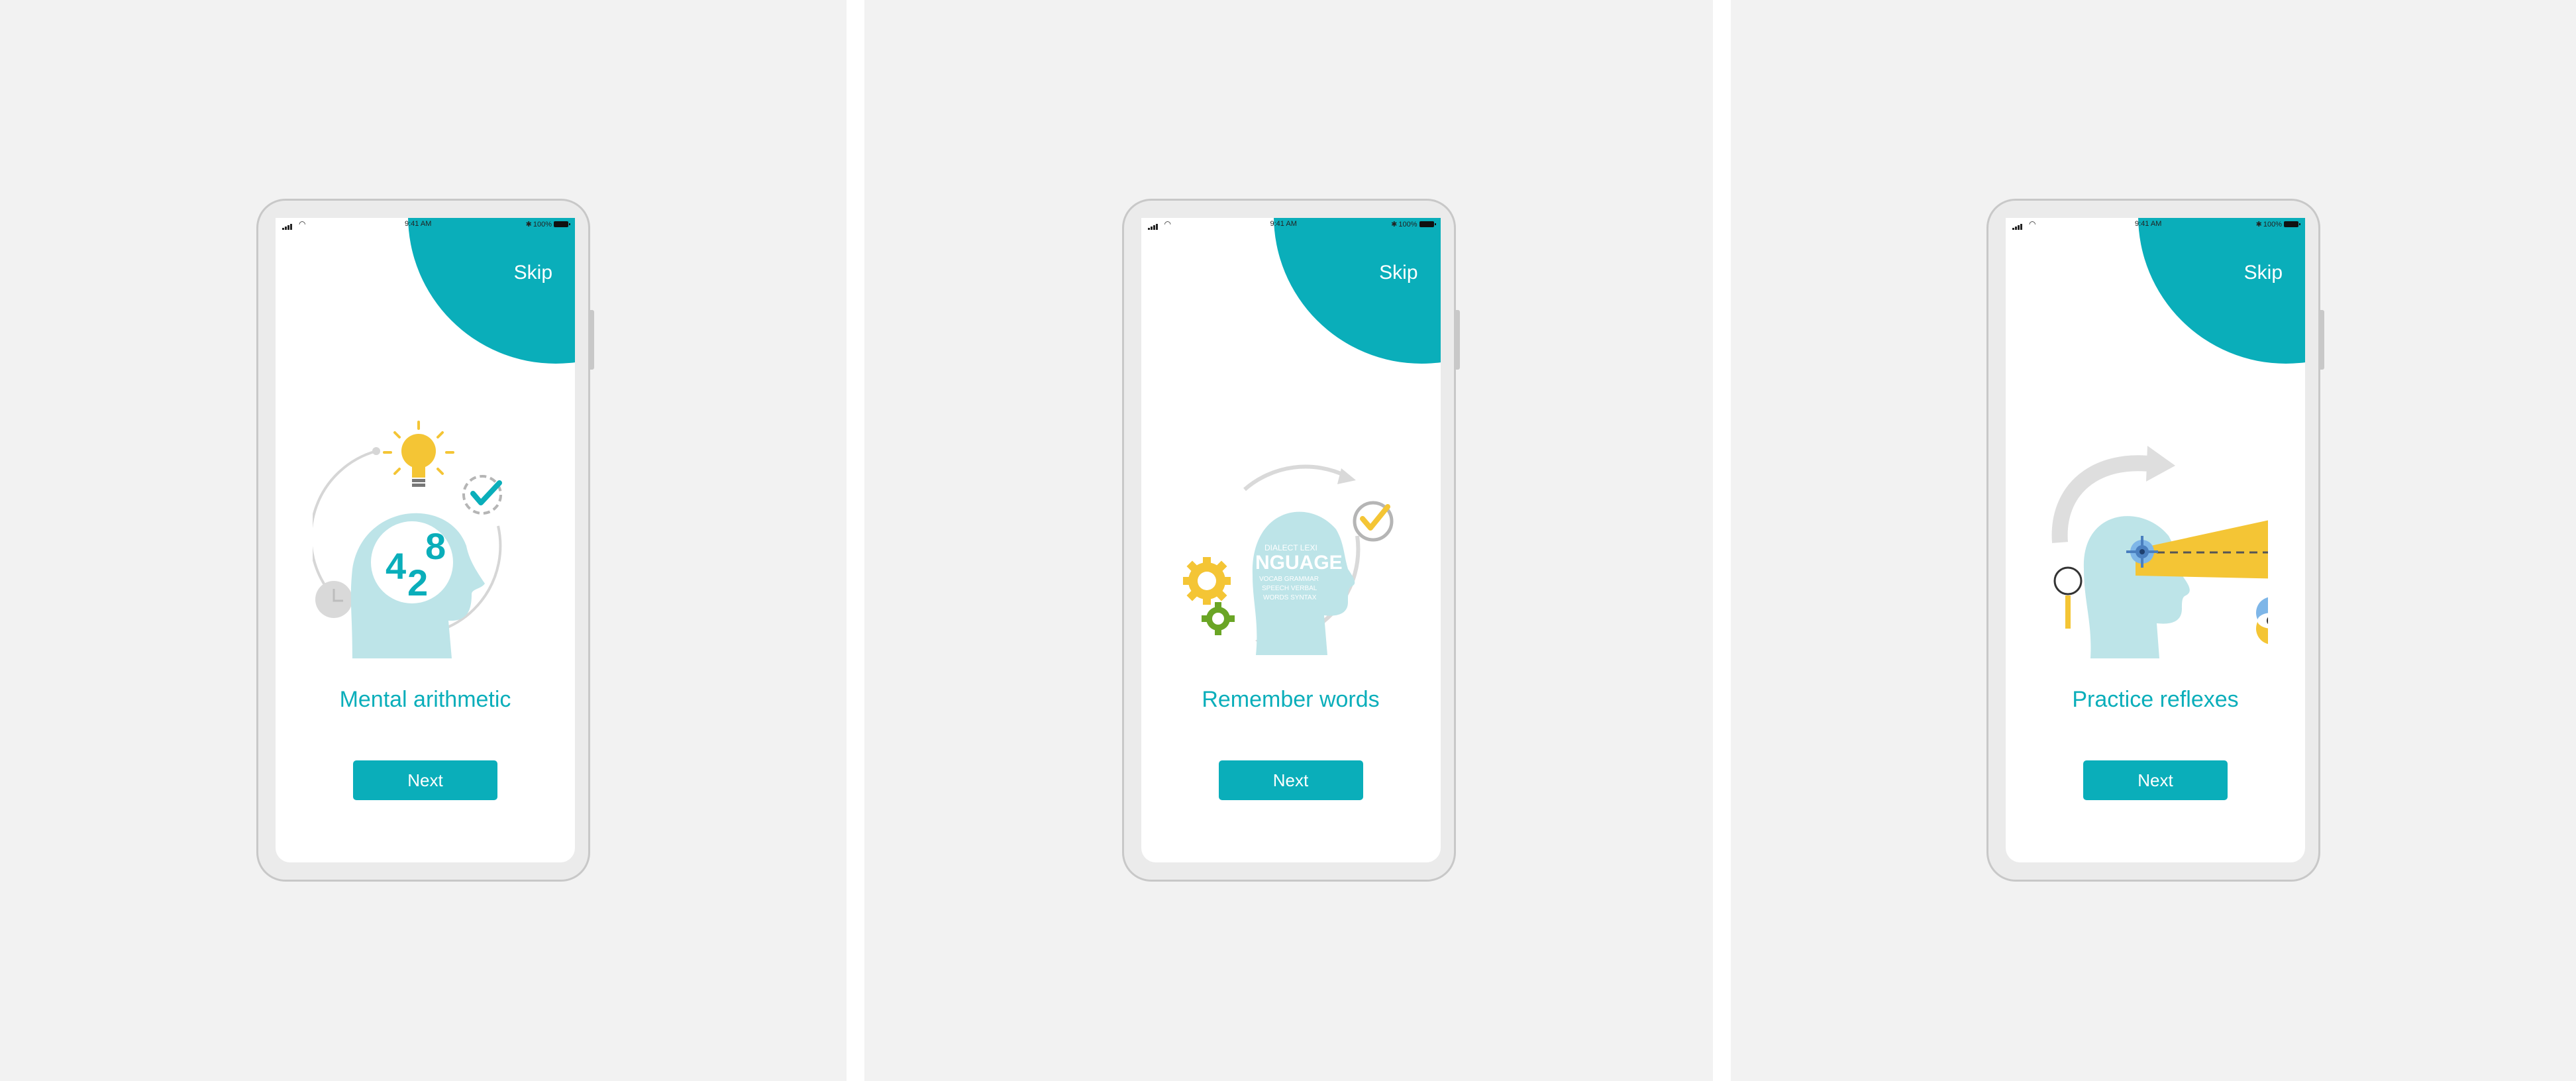 This screenshot has height=1081, width=2576. Describe the element at coordinates (417, 582) in the screenshot. I see `number-two: 2` at that location.